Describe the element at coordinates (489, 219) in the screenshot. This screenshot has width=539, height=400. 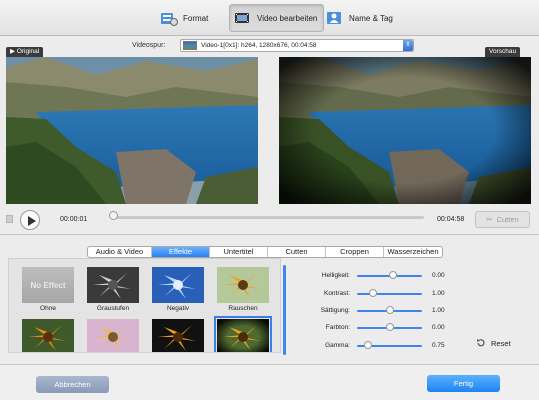
I see `scissors-icon: ✂` at that location.